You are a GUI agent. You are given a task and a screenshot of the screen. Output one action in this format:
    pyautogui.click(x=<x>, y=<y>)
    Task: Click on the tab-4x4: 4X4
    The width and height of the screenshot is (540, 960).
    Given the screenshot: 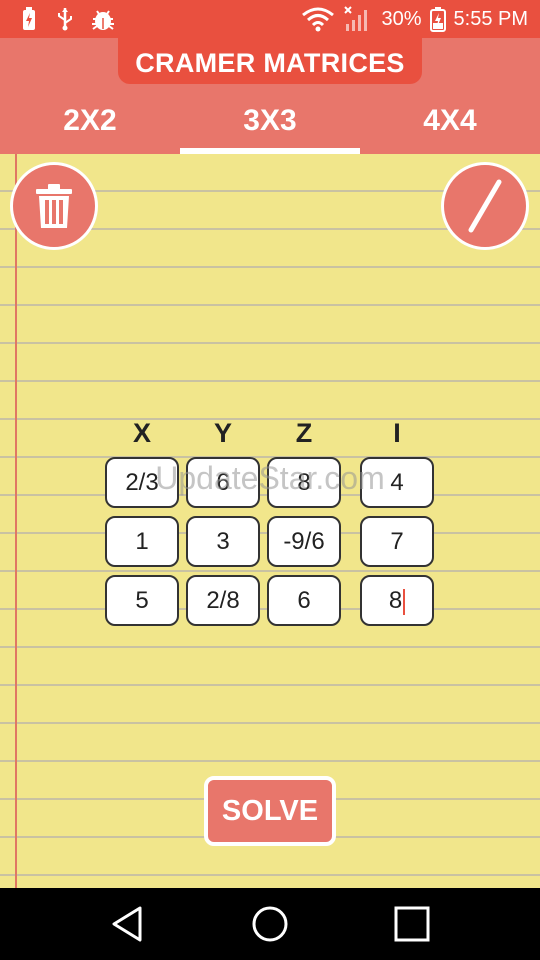 What is the action you would take?
    pyautogui.click(x=450, y=126)
    